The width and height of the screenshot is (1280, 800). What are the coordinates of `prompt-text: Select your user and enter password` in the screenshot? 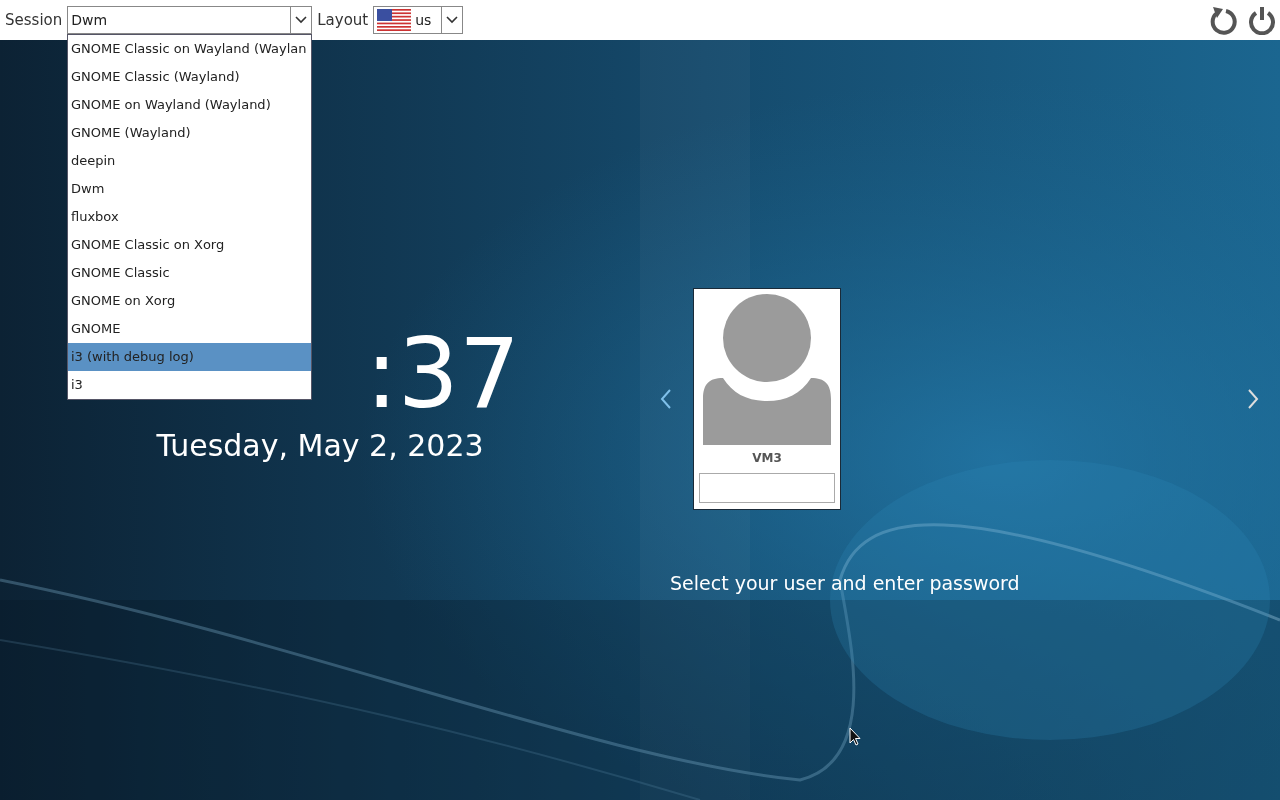 It's located at (845, 583).